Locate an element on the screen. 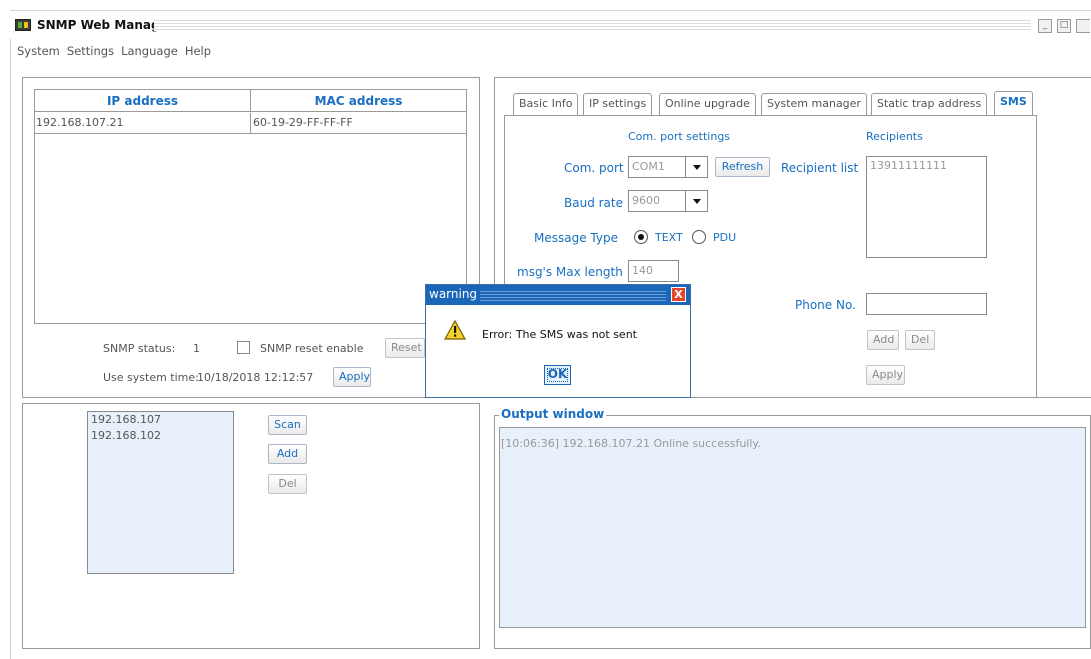 The width and height of the screenshot is (1091, 659). title-bar: SNMP Web Manager _ □ is located at coordinates (550, 24).